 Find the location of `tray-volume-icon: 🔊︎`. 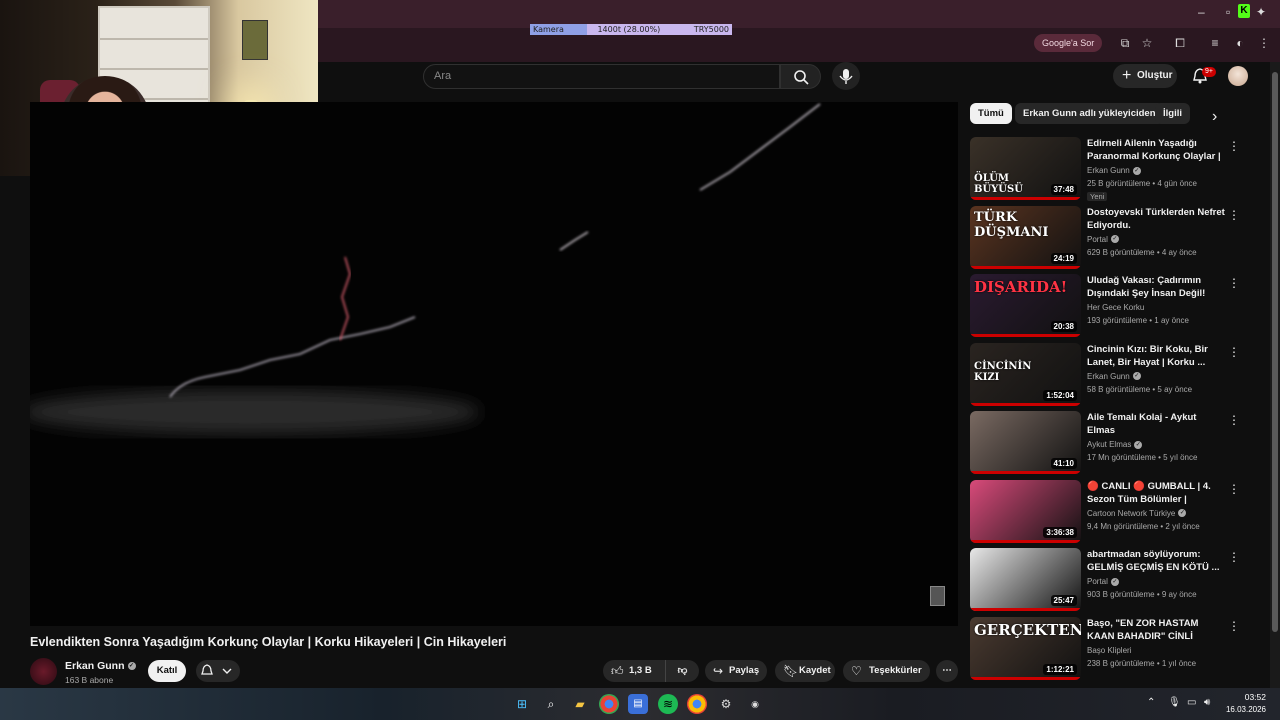

tray-volume-icon: 🔊︎ is located at coordinates (1207, 702).